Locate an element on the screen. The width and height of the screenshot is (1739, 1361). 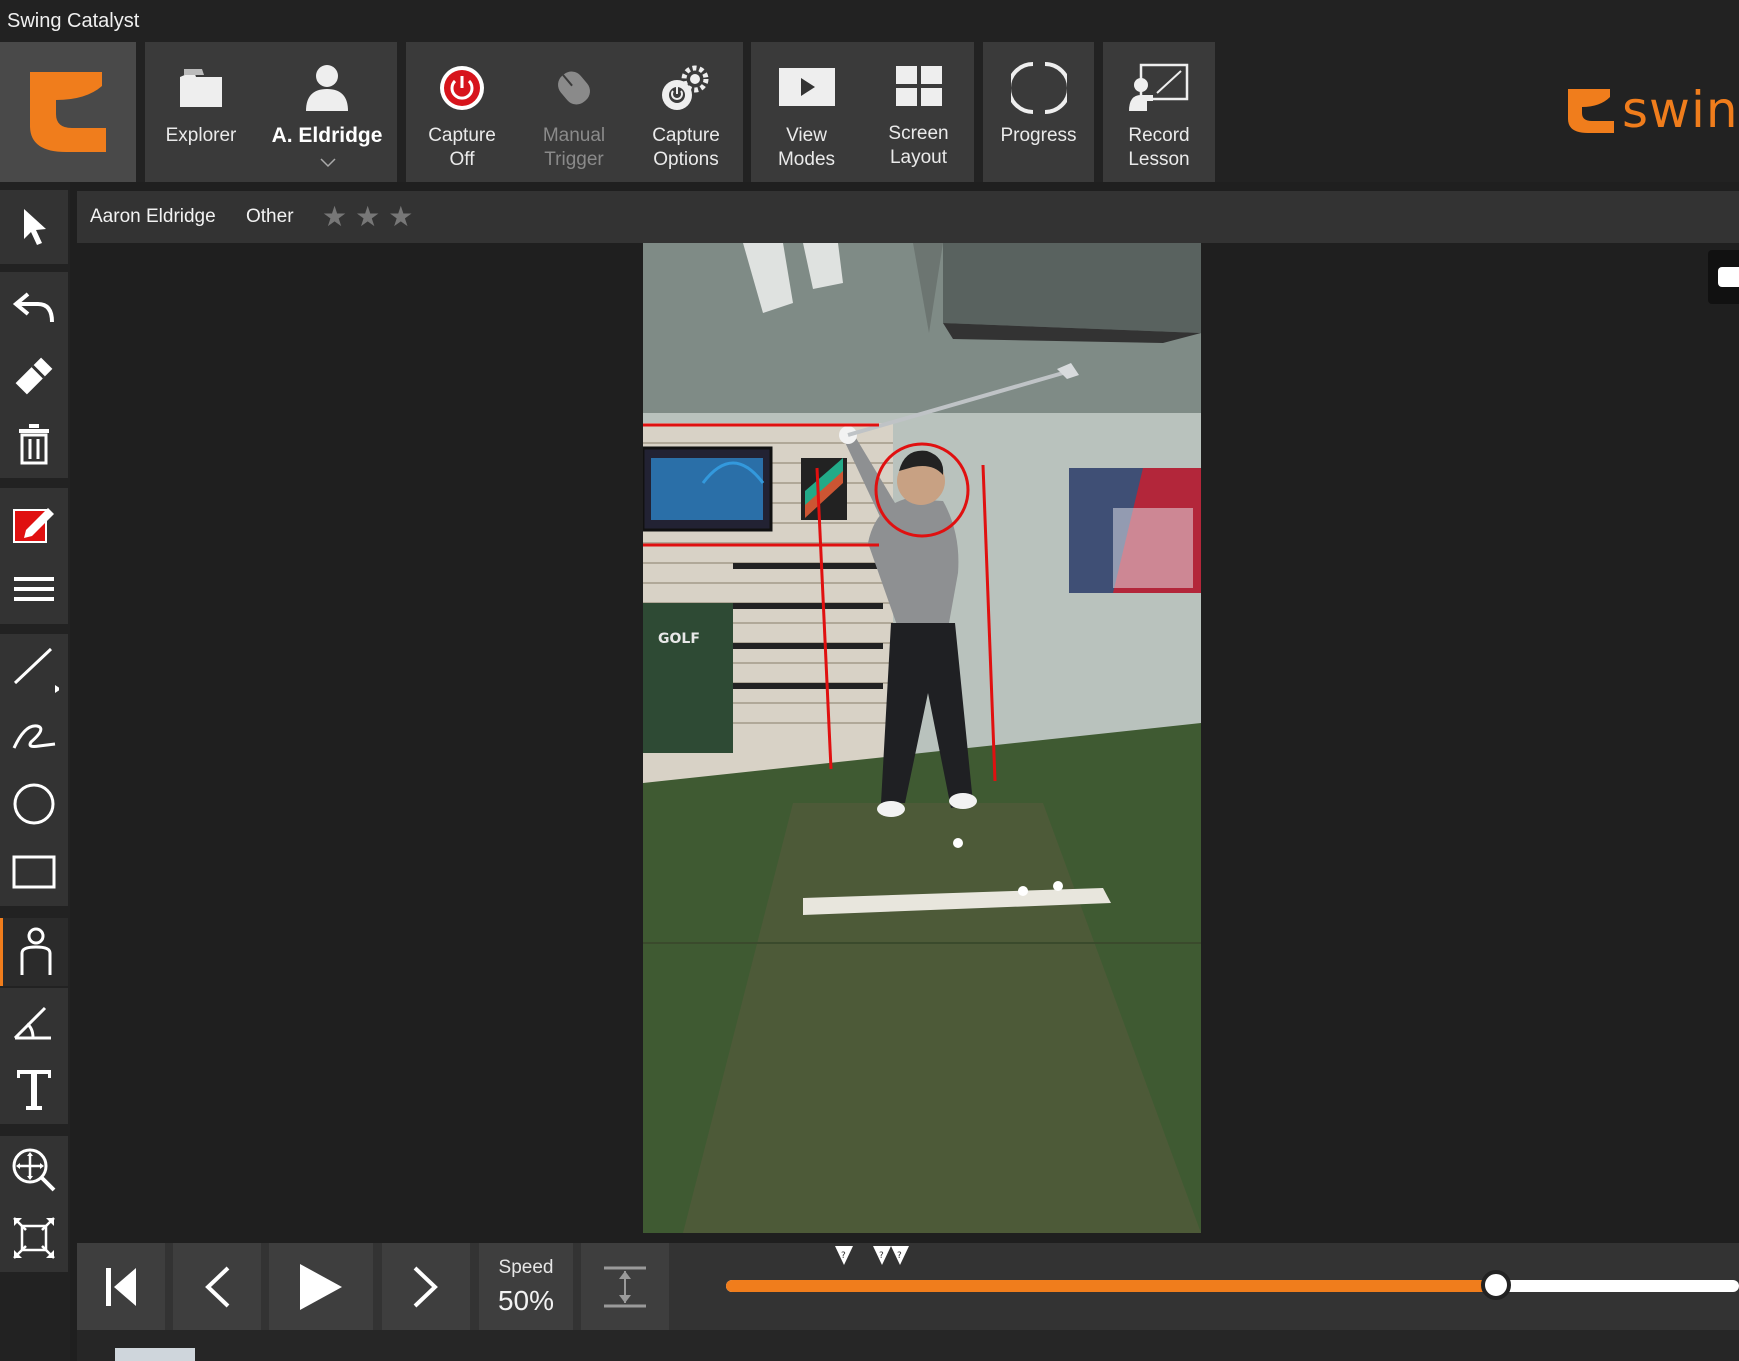
rectangle-tool is located at coordinates (34, 872).